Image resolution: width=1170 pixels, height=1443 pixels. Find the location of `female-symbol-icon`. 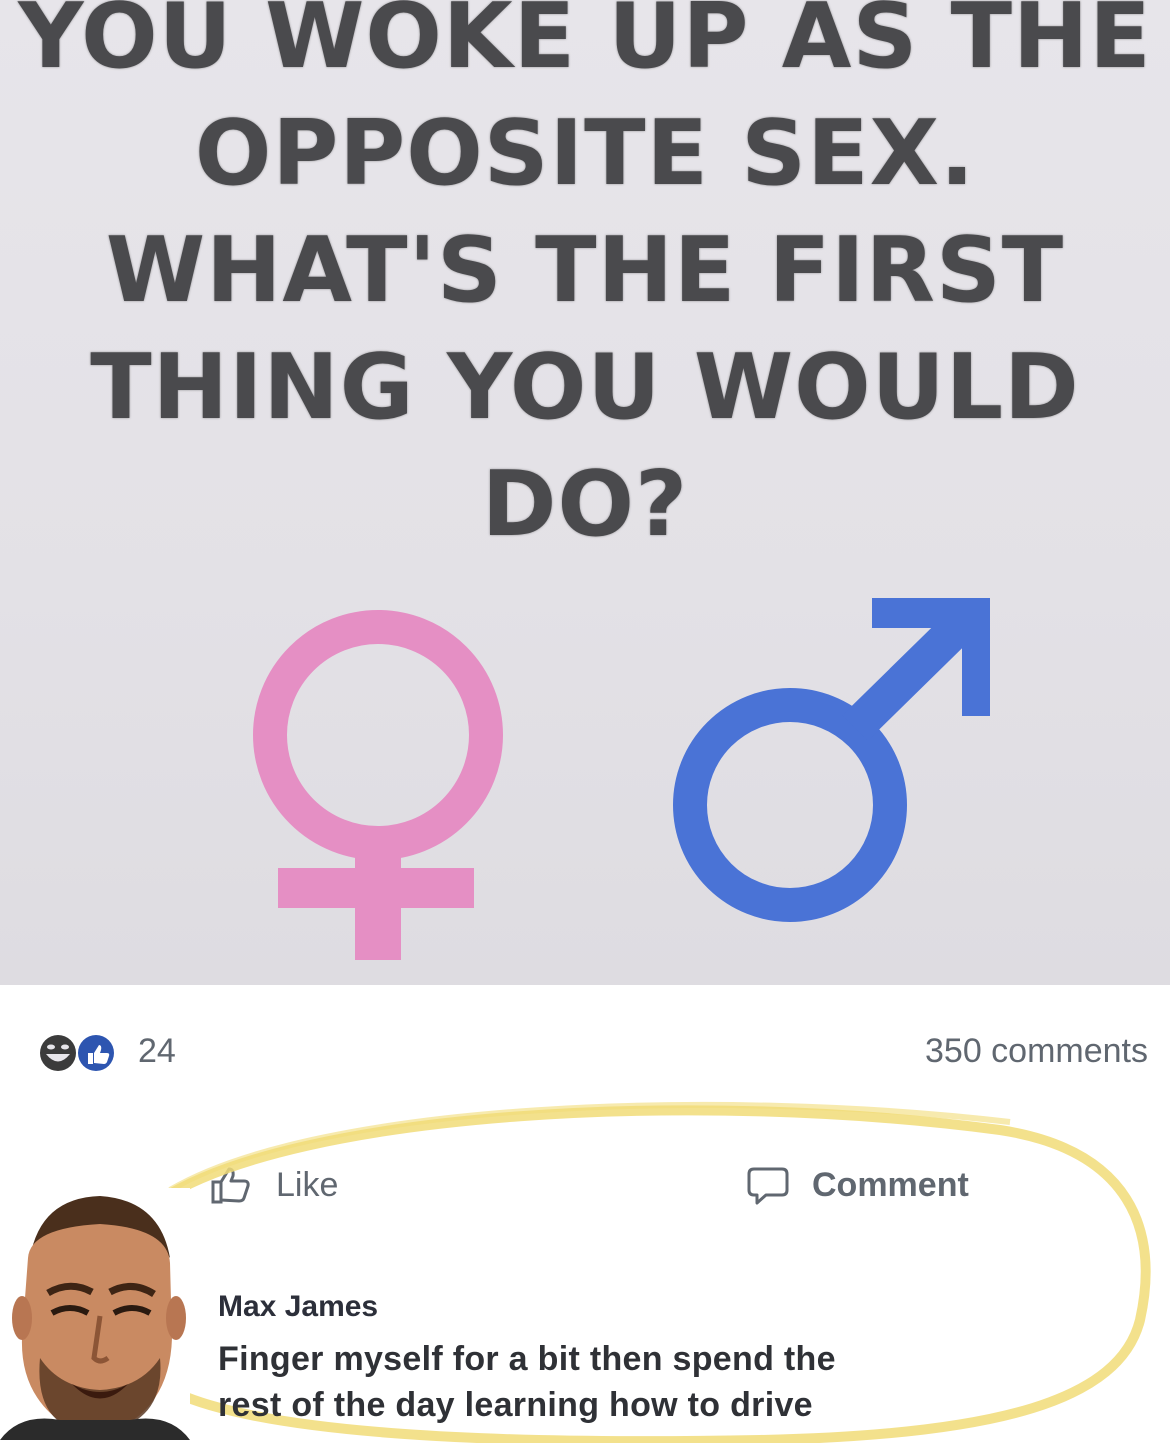

female-symbol-icon is located at coordinates (378, 785).